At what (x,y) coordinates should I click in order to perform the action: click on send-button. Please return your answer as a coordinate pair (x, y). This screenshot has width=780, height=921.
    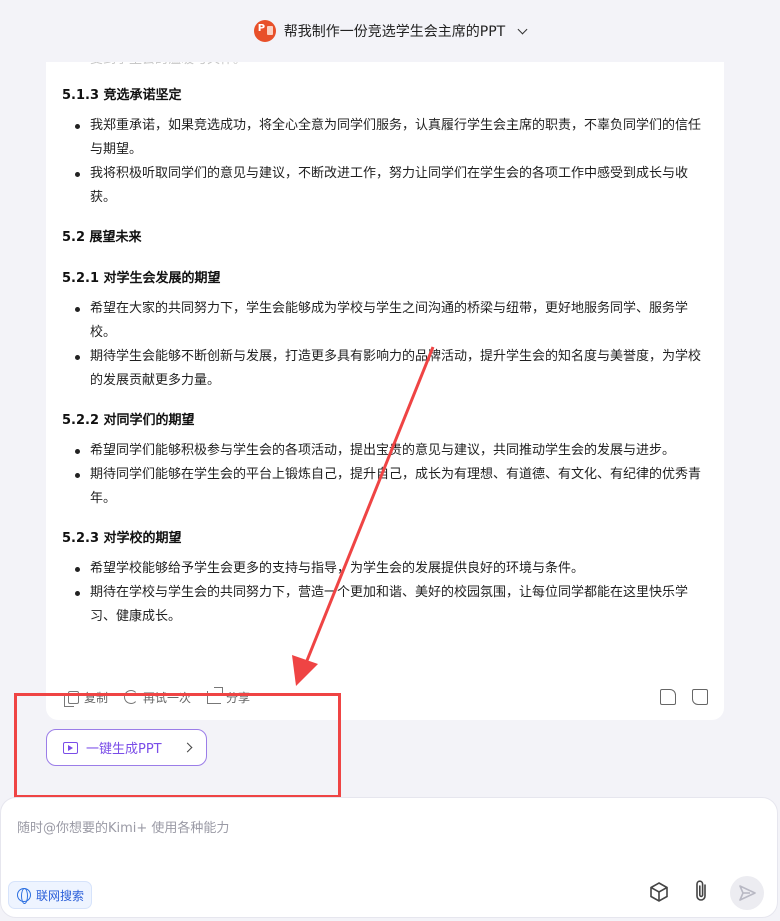
    Looking at the image, I should click on (747, 893).